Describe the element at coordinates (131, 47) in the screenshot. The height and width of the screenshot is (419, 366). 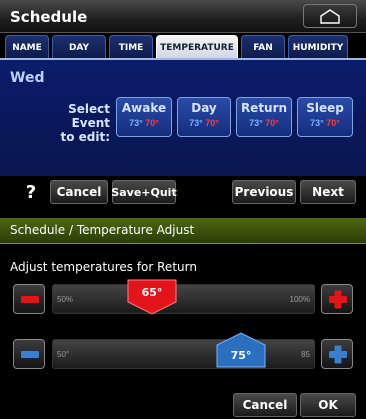
I see `tab-time: TIME` at that location.